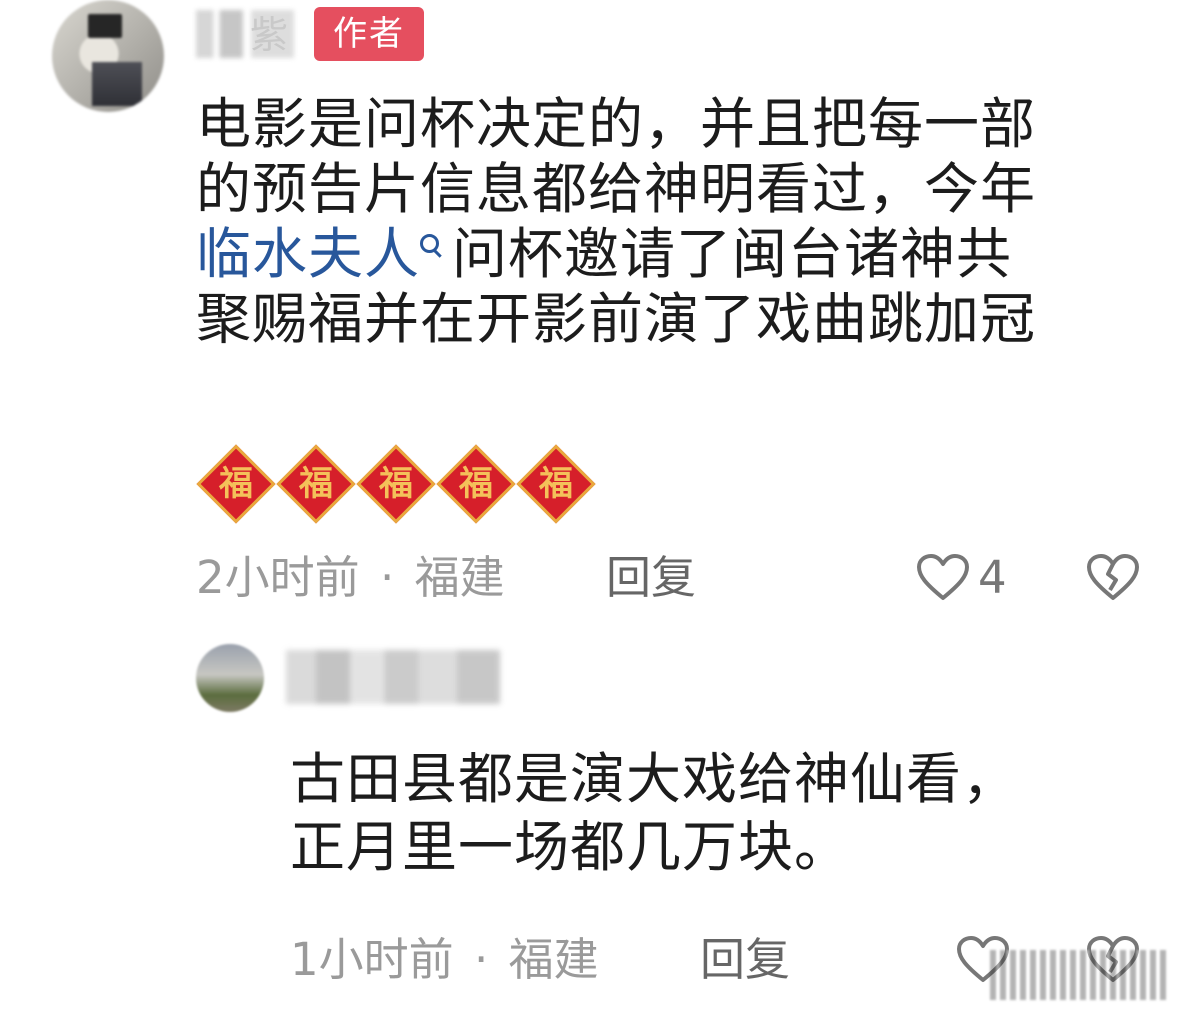  I want to click on comment-line: 临水夫人 问杯邀请了闽台诸神共, so click(676, 254).